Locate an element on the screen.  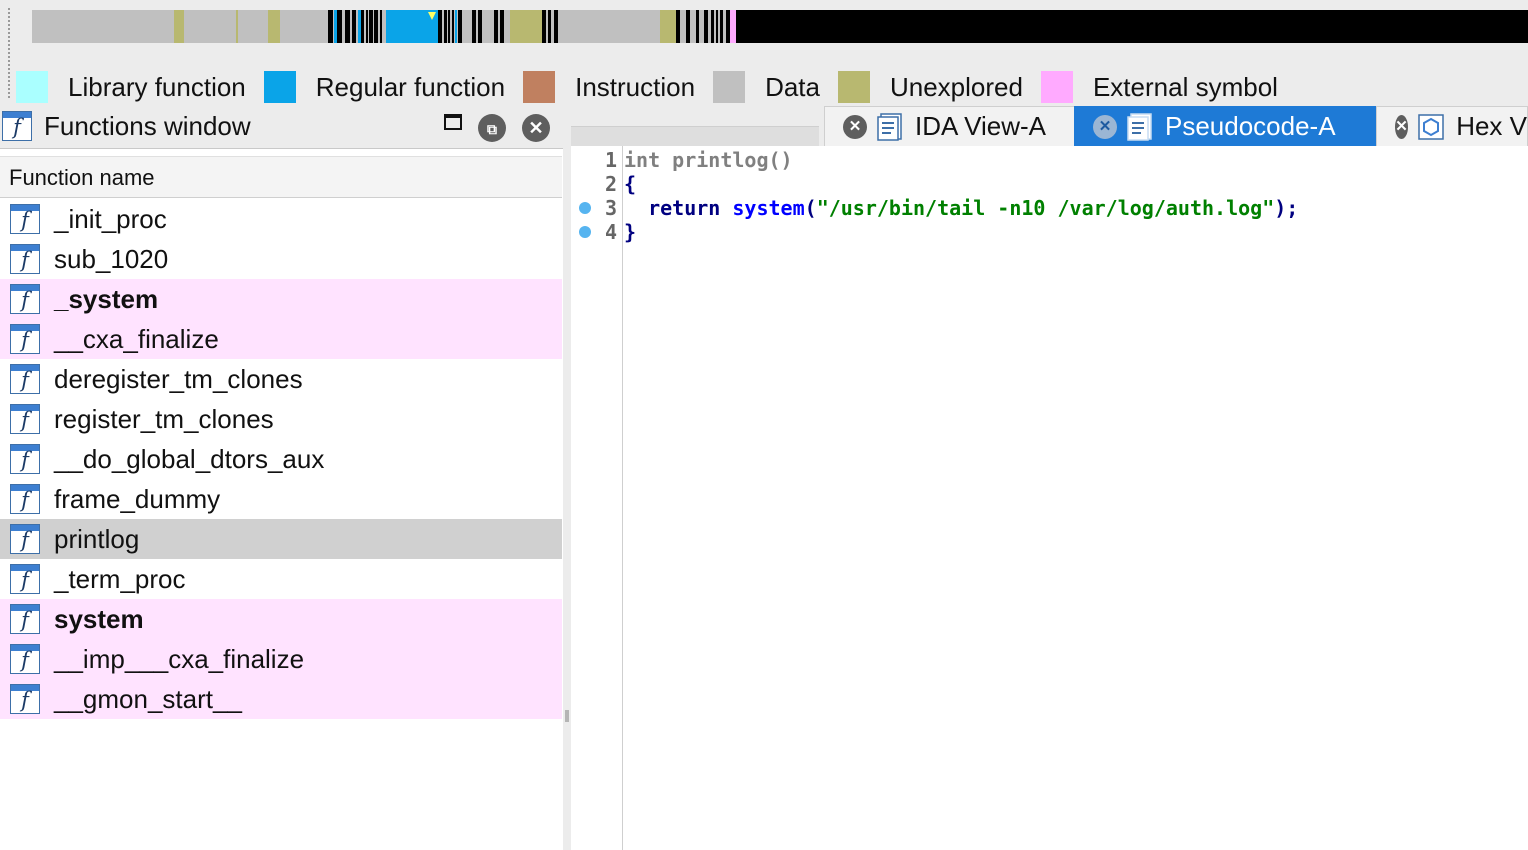
function-name: _term_proc is located at coordinates (120, 578).